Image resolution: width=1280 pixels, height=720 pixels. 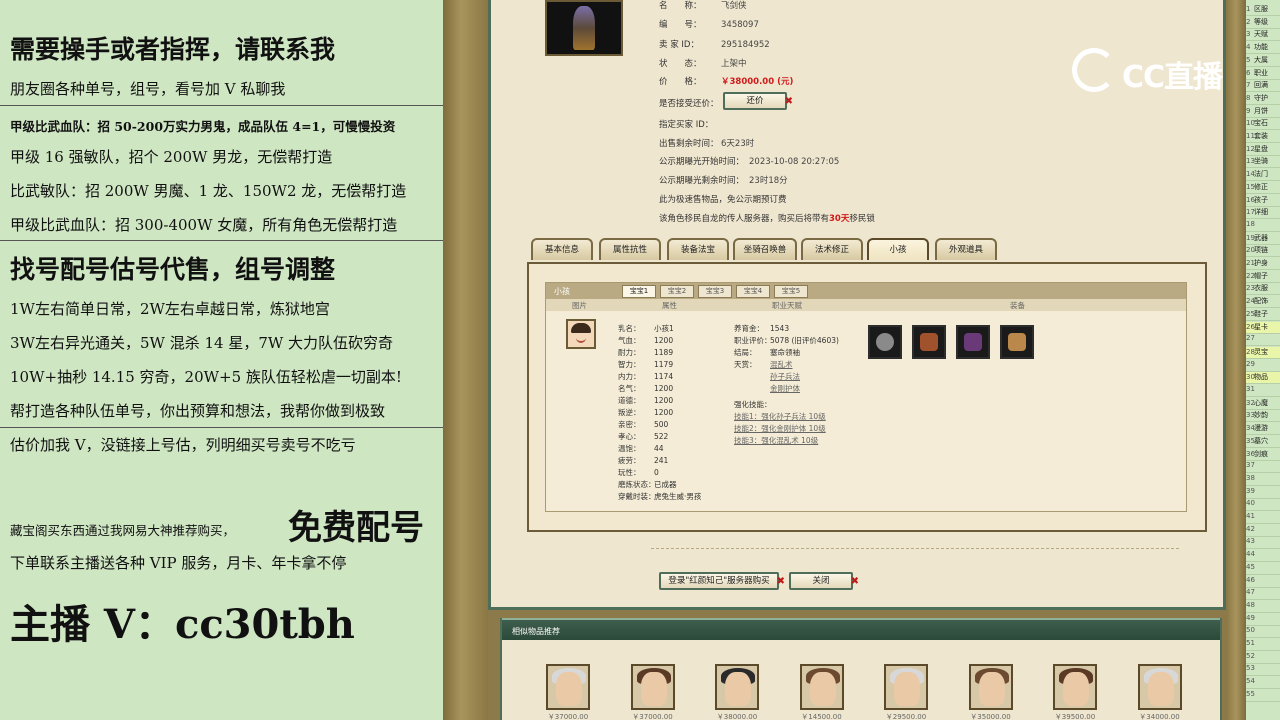 What do you see at coordinates (1263, 277) in the screenshot?
I see `filter-list-row: 22帽子` at bounding box center [1263, 277].